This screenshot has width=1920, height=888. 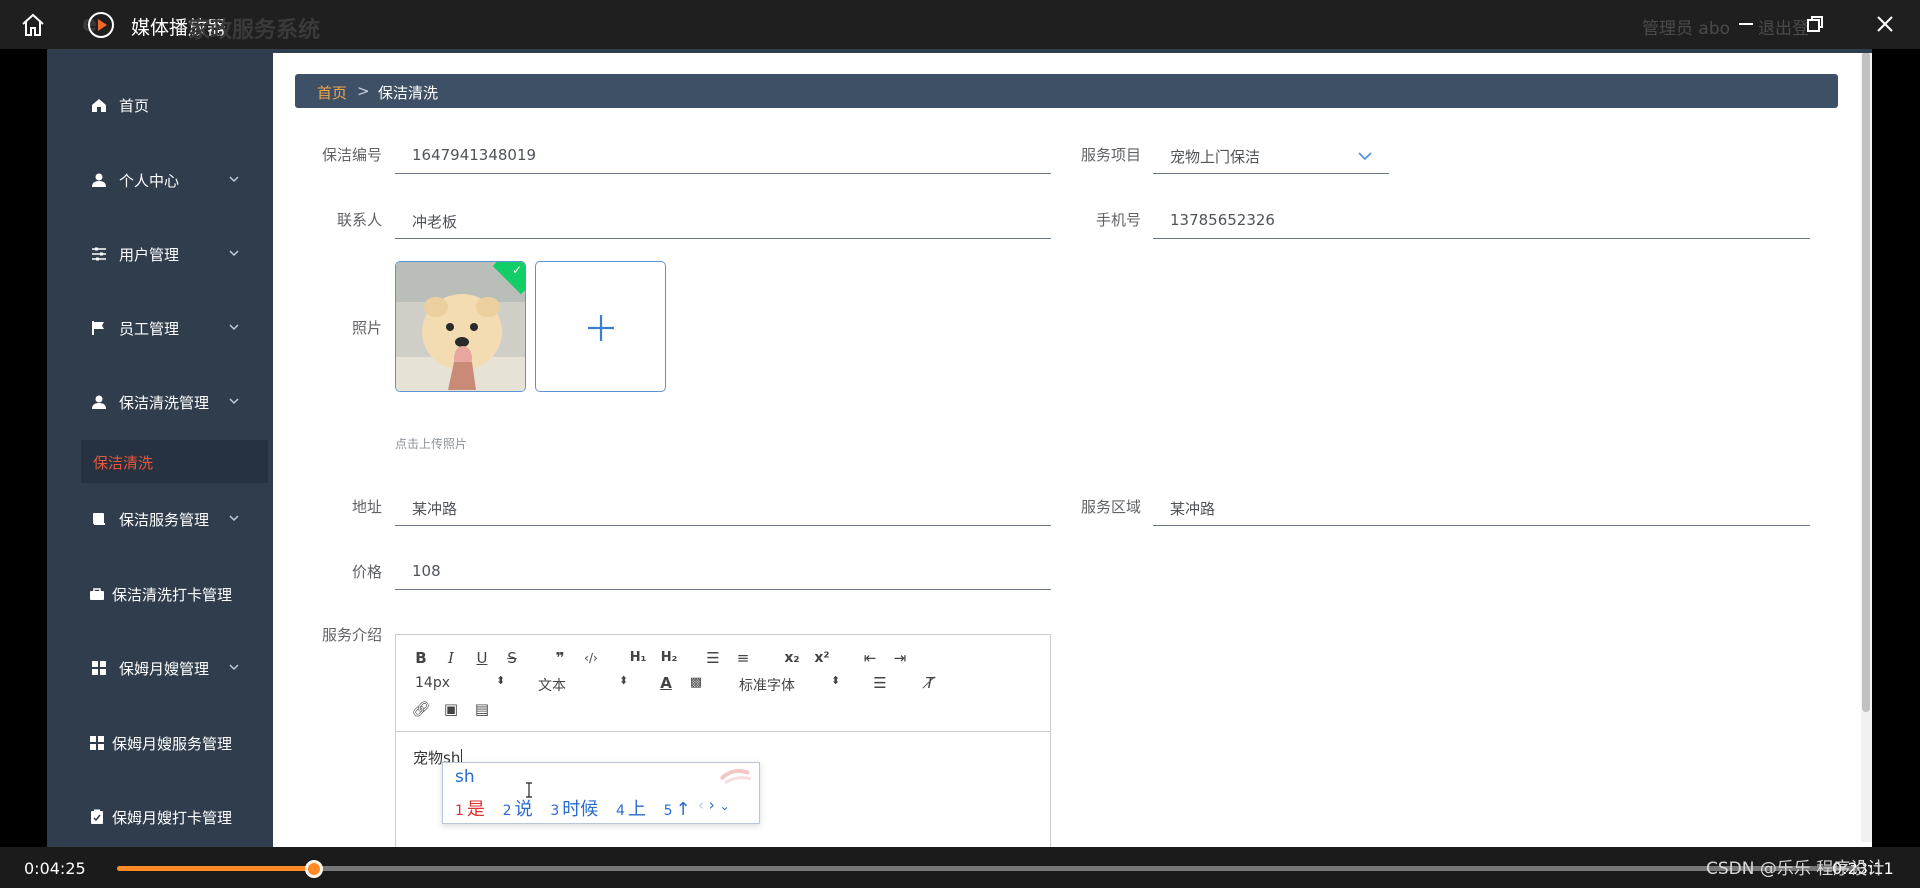 I want to click on mouse-text-cursor-icon, so click(x=529, y=790).